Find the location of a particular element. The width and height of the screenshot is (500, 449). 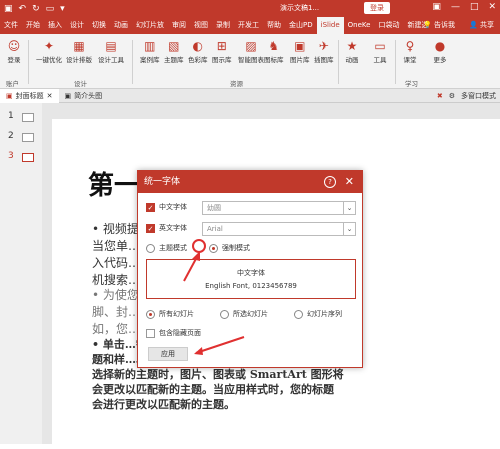

force-mode-radio is located at coordinates (213, 248).